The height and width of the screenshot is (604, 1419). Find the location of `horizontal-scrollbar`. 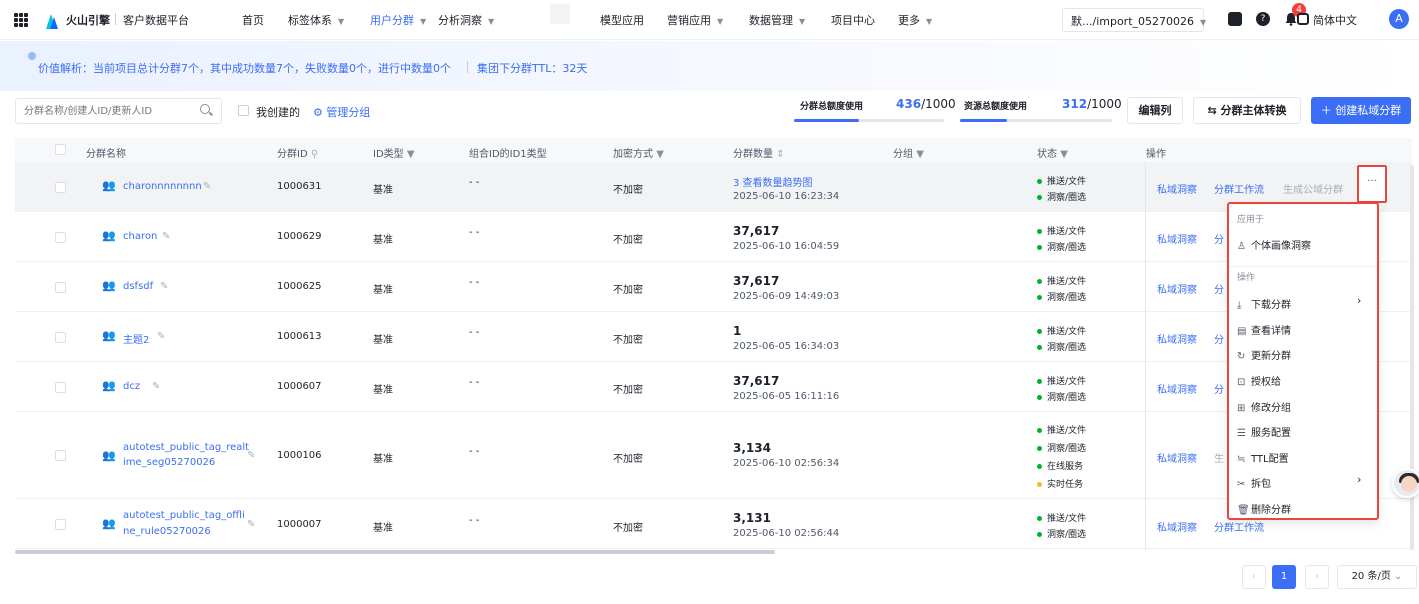

horizontal-scrollbar is located at coordinates (395, 552).